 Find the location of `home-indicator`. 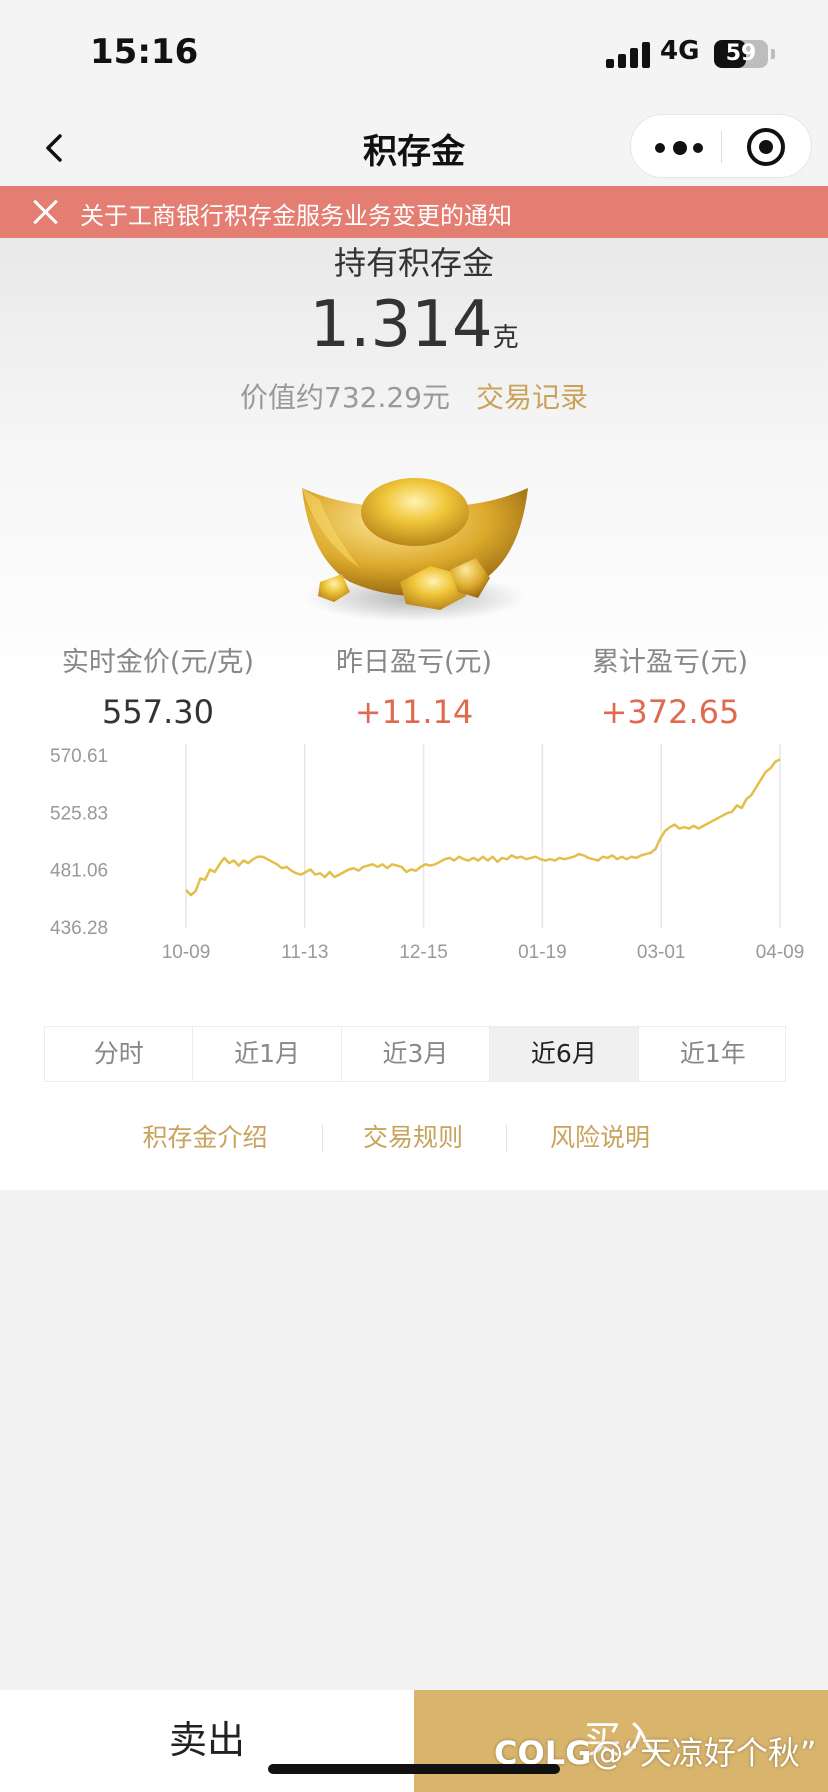

home-indicator is located at coordinates (414, 1769).